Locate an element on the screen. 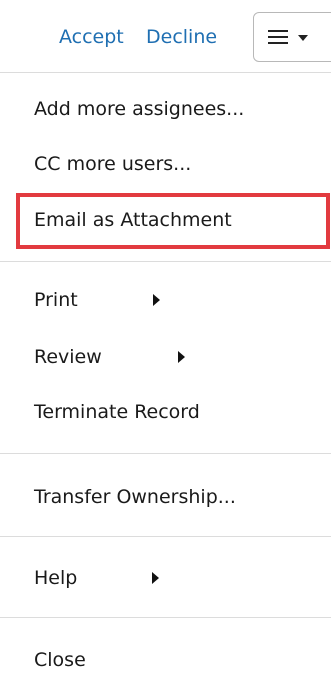  menu-item-review: Review is located at coordinates (165, 356).